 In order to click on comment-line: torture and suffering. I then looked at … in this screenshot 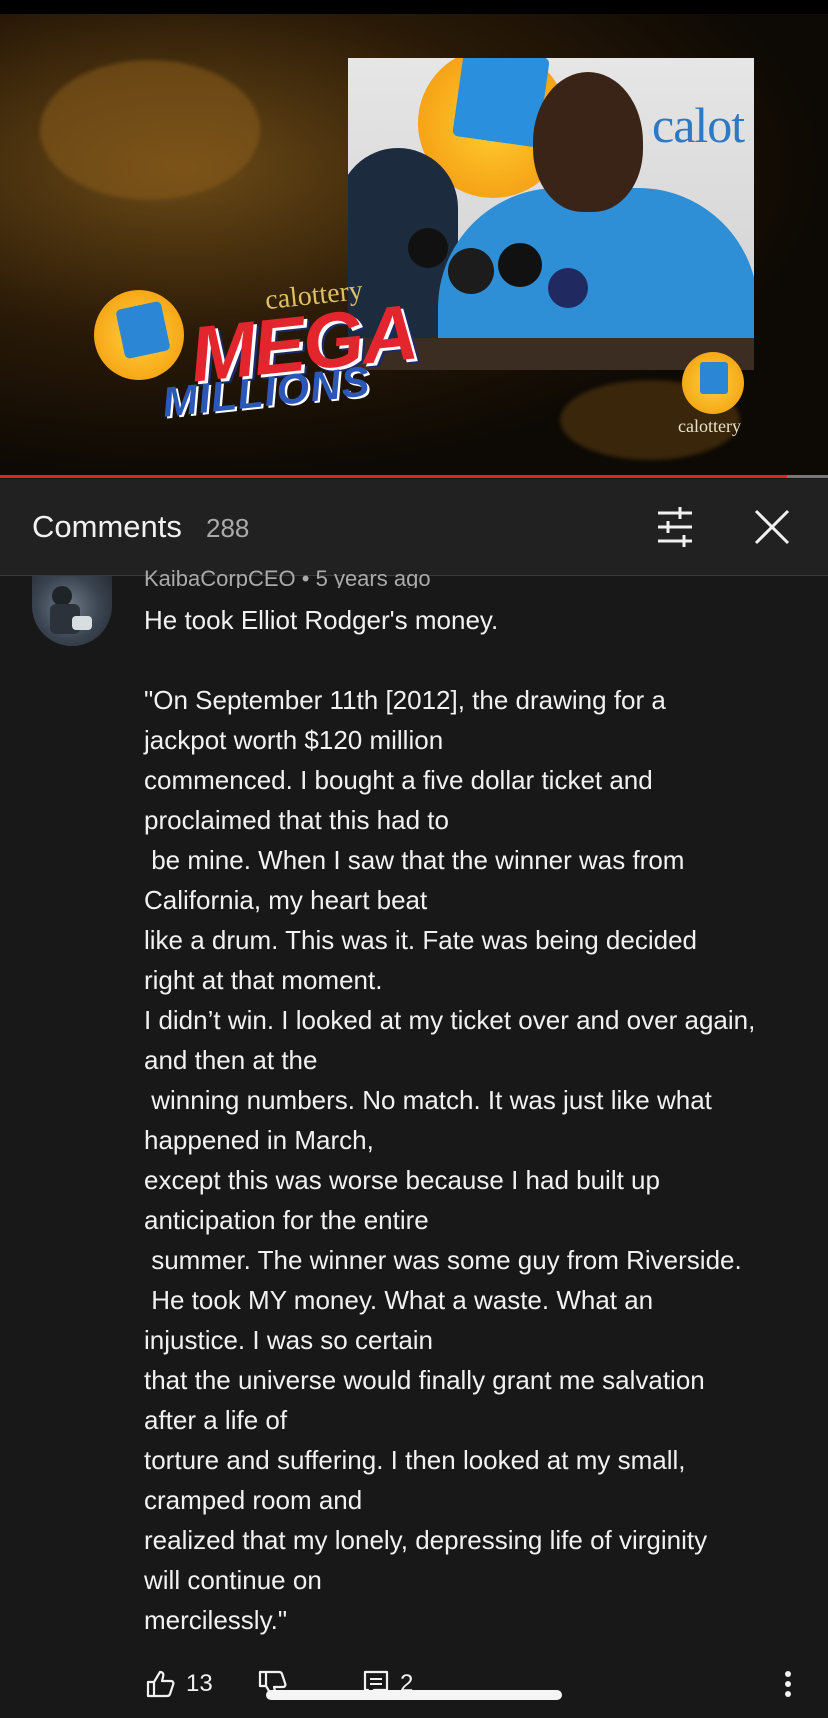, I will do `click(415, 1460)`.